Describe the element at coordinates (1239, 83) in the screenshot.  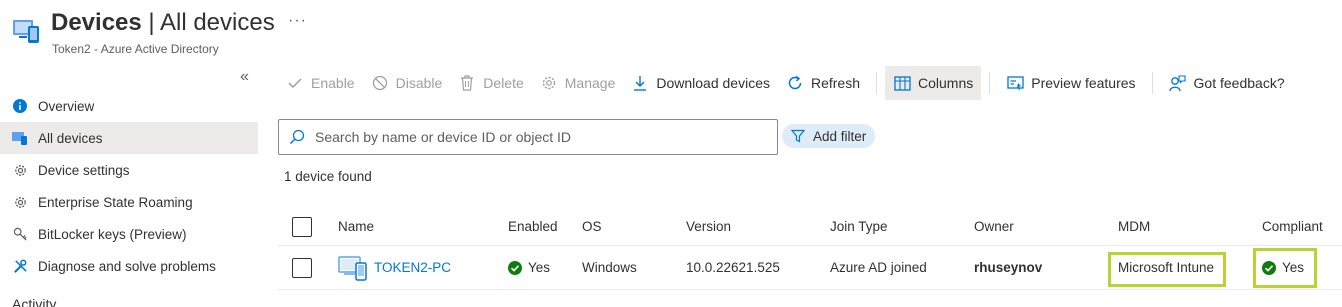
I see `feedback-label: Got feedback?` at that location.